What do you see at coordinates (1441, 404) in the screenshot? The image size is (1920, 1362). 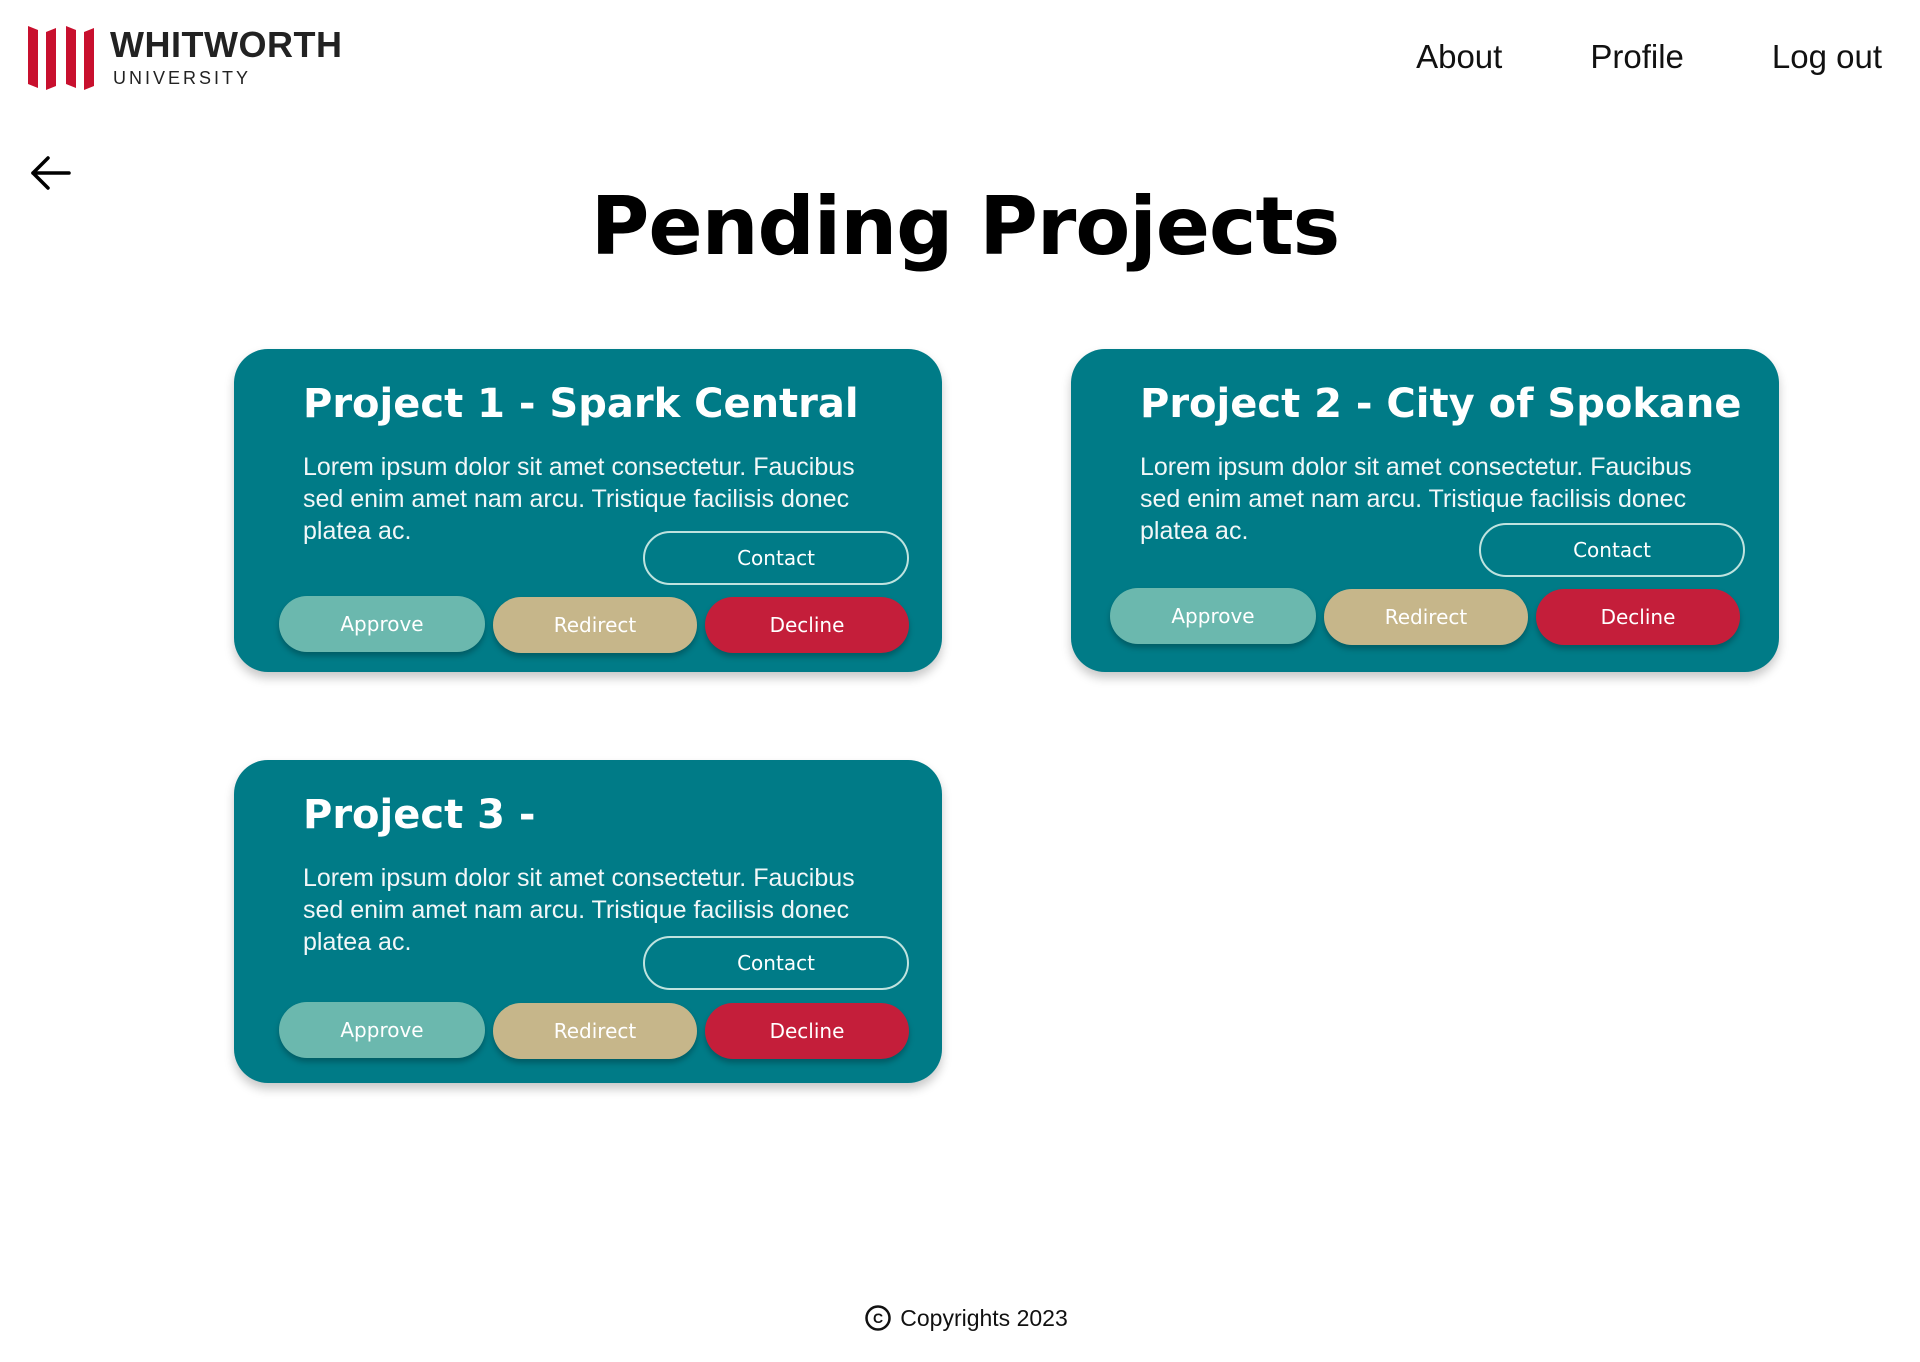 I see `project-title: Project 2 - City of Spokane` at bounding box center [1441, 404].